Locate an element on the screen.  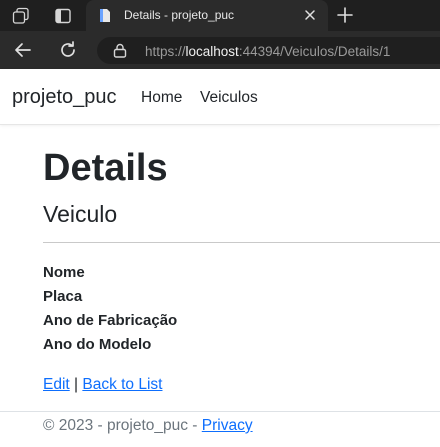
new-tab-icon is located at coordinates (345, 15).